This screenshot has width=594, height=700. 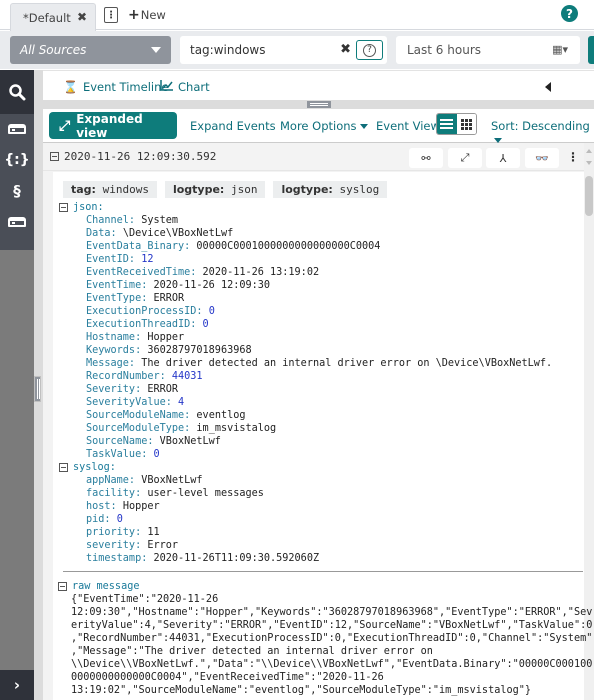 I want to click on field-row: SourceName: VBoxNetLwf, so click(x=305, y=441).